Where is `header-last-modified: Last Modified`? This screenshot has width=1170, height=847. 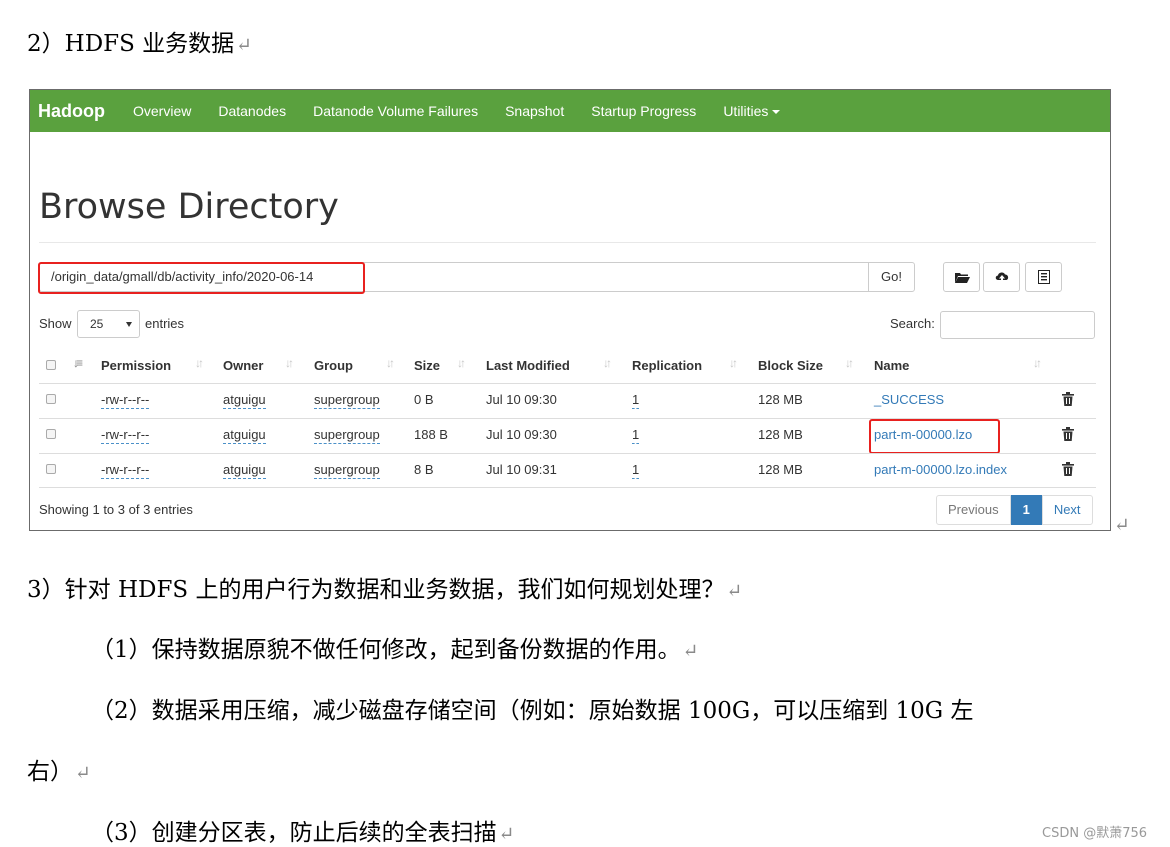 header-last-modified: Last Modified is located at coordinates (528, 365).